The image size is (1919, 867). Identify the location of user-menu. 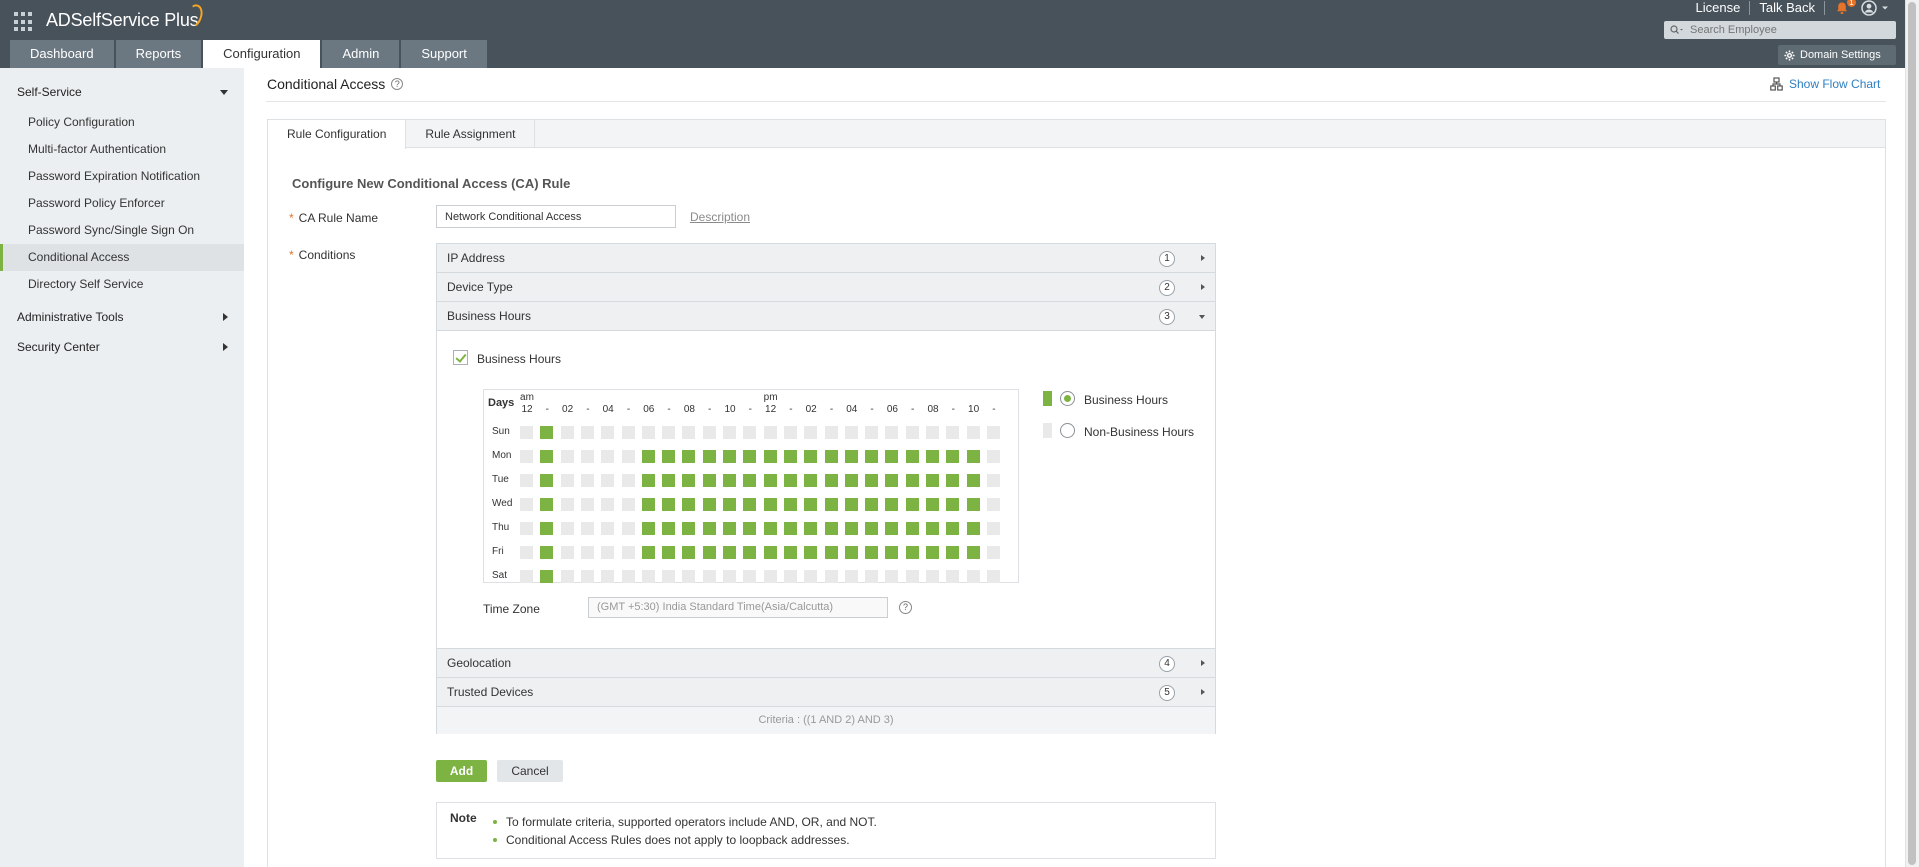
(1876, 8).